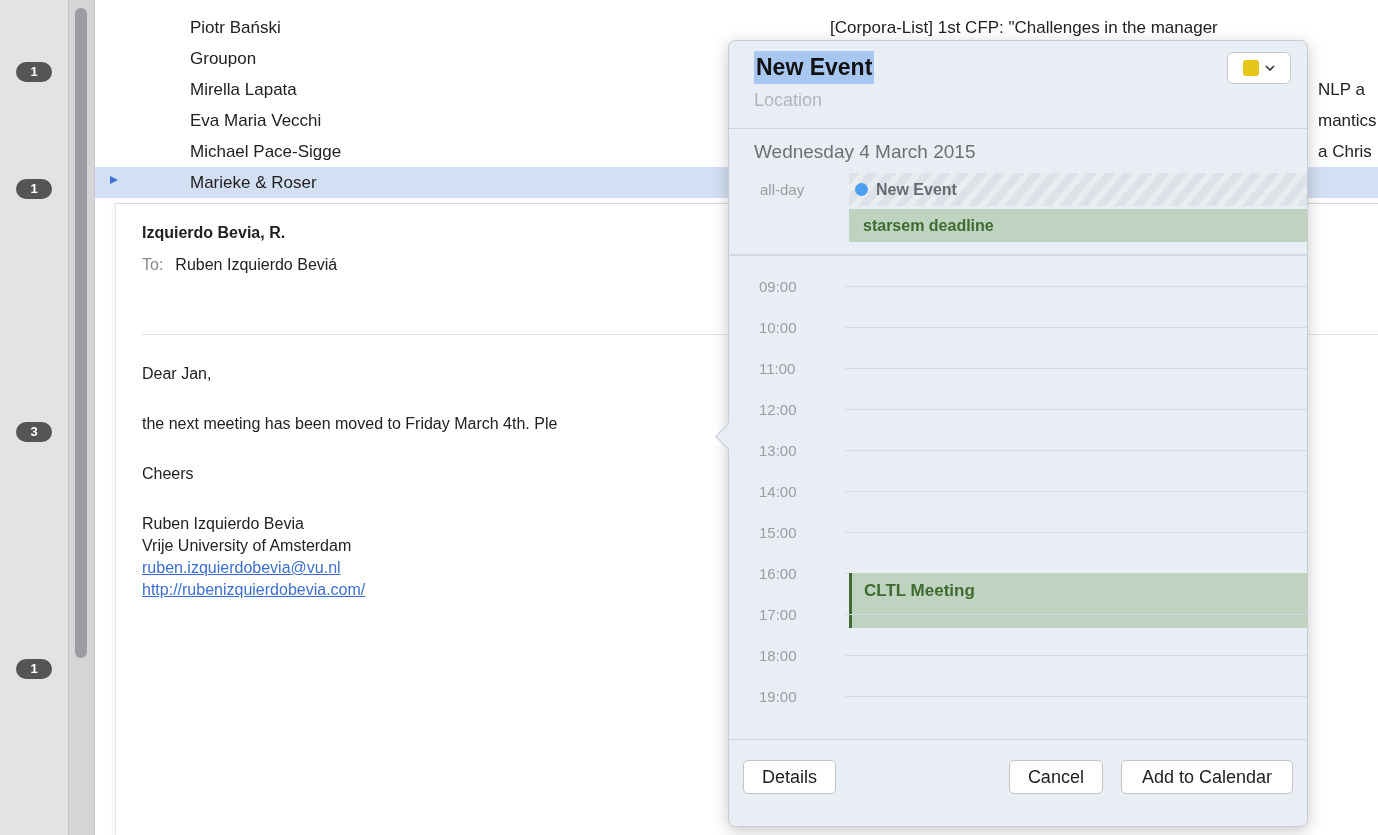 The width and height of the screenshot is (1378, 835). Describe the element at coordinates (247, 545) in the screenshot. I see `body-text: Vrije University of Amsterdam` at that location.